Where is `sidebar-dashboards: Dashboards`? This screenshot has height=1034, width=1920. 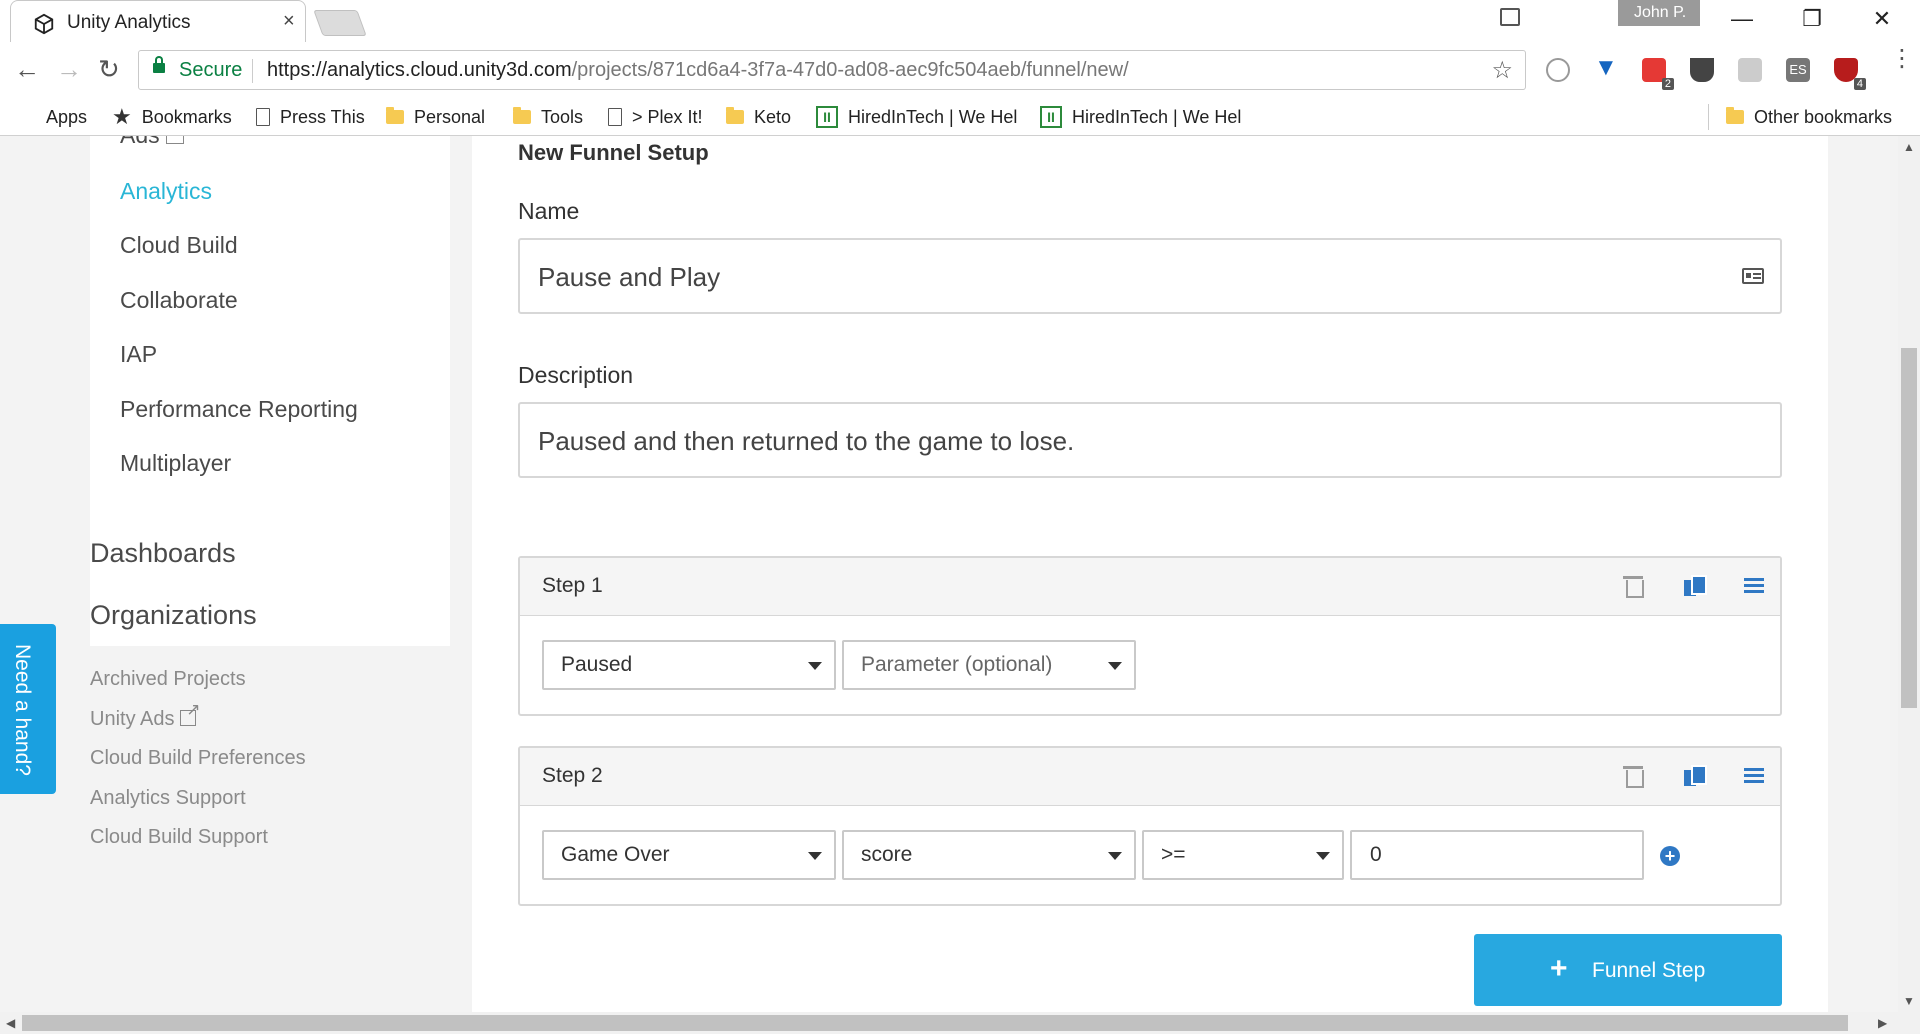 sidebar-dashboards: Dashboards is located at coordinates (163, 553).